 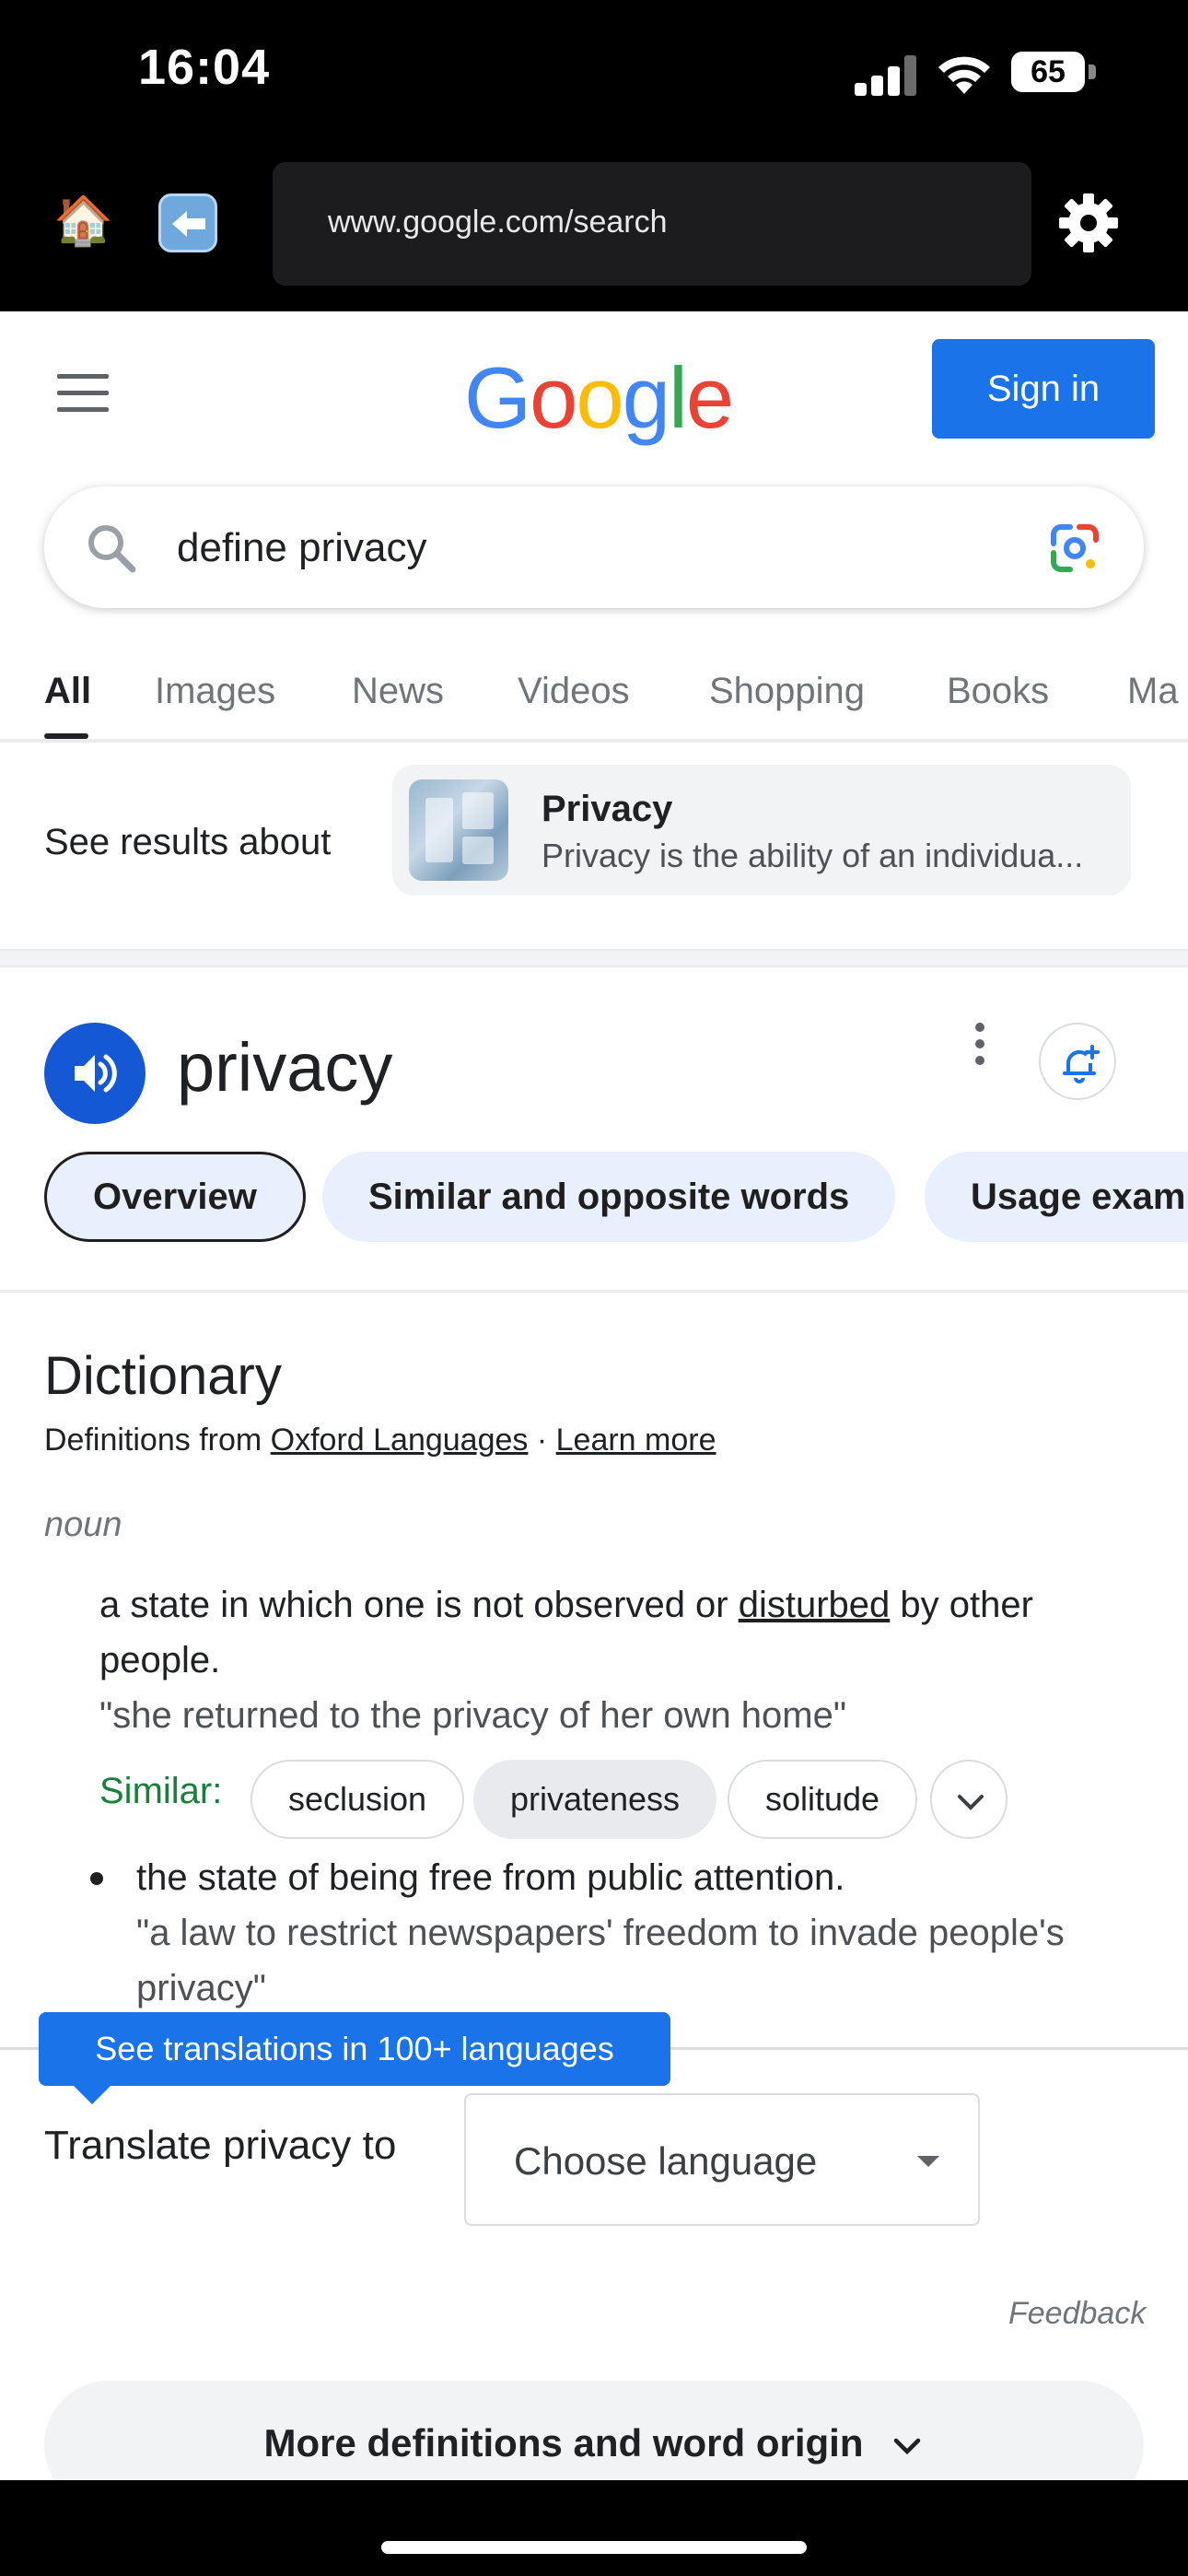 I want to click on pronunciation-speaker-button, so click(x=95, y=1073).